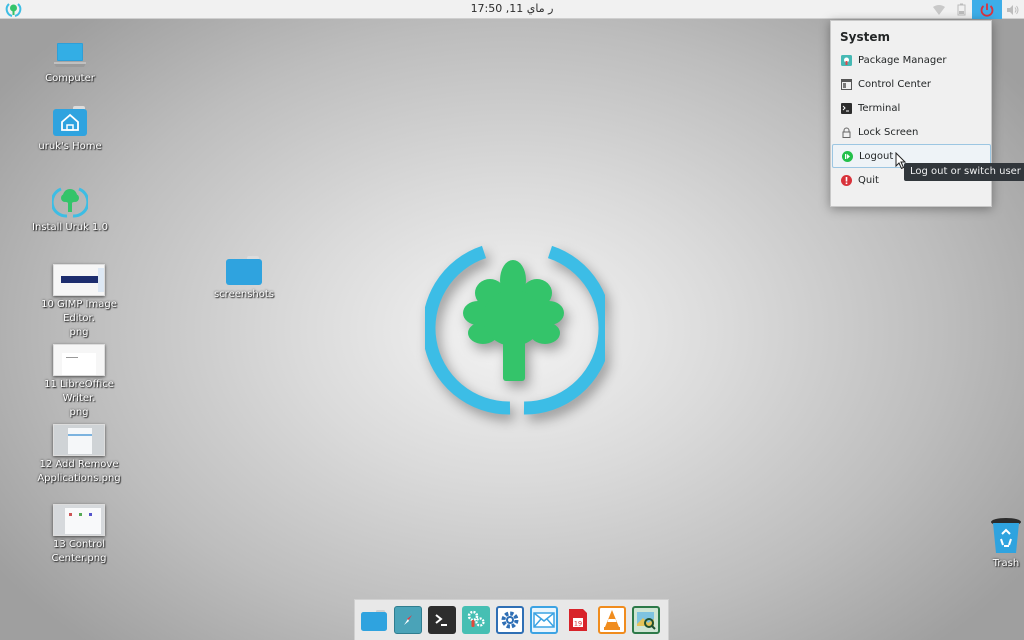 This screenshot has height=640, width=1024. Describe the element at coordinates (846, 132) in the screenshot. I see `lock-icon` at that location.